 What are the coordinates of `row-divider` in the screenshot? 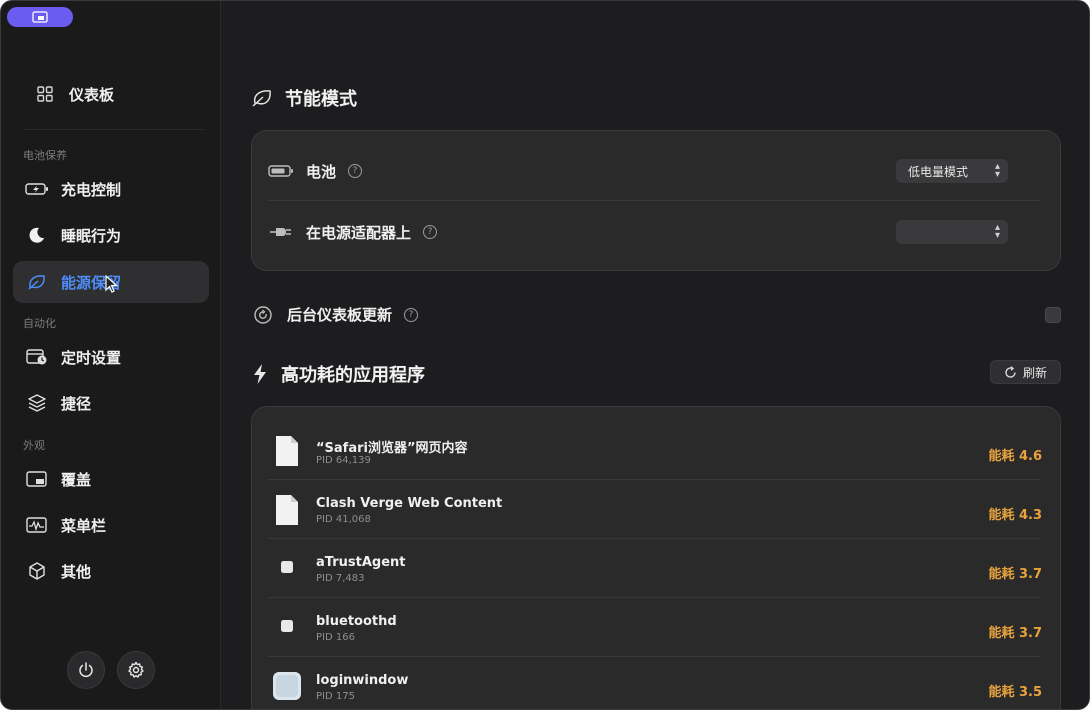 It's located at (654, 200).